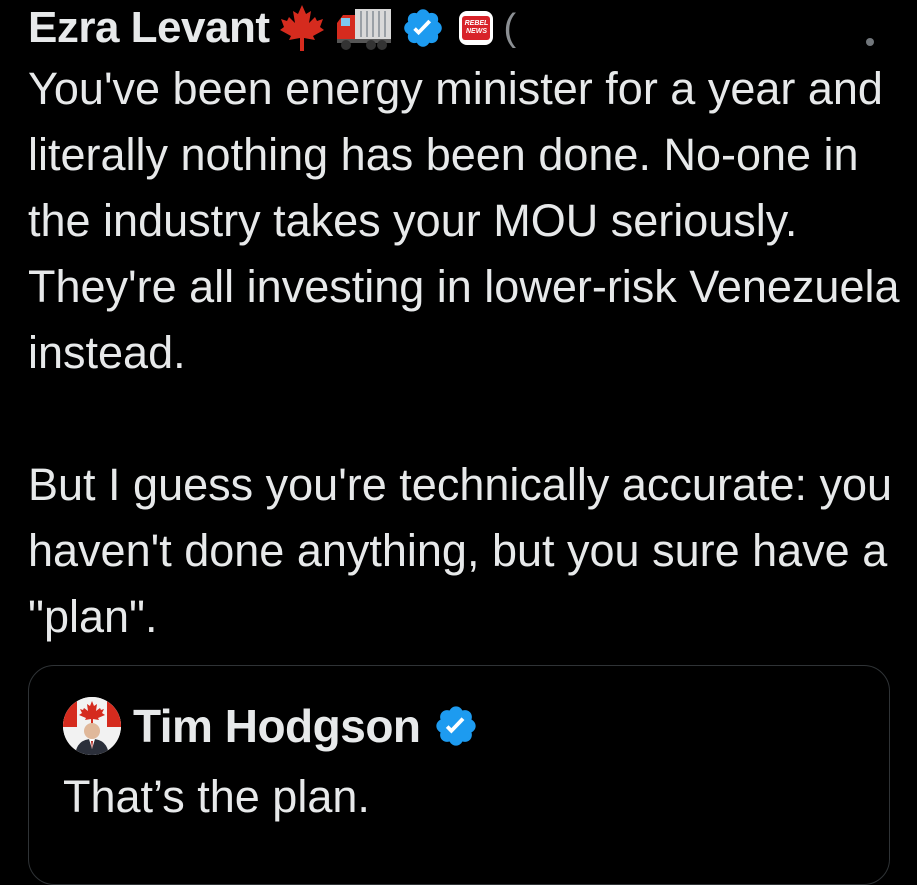 This screenshot has width=917, height=885. What do you see at coordinates (456, 726) in the screenshot?
I see `quoted-verified-badge-icon` at bounding box center [456, 726].